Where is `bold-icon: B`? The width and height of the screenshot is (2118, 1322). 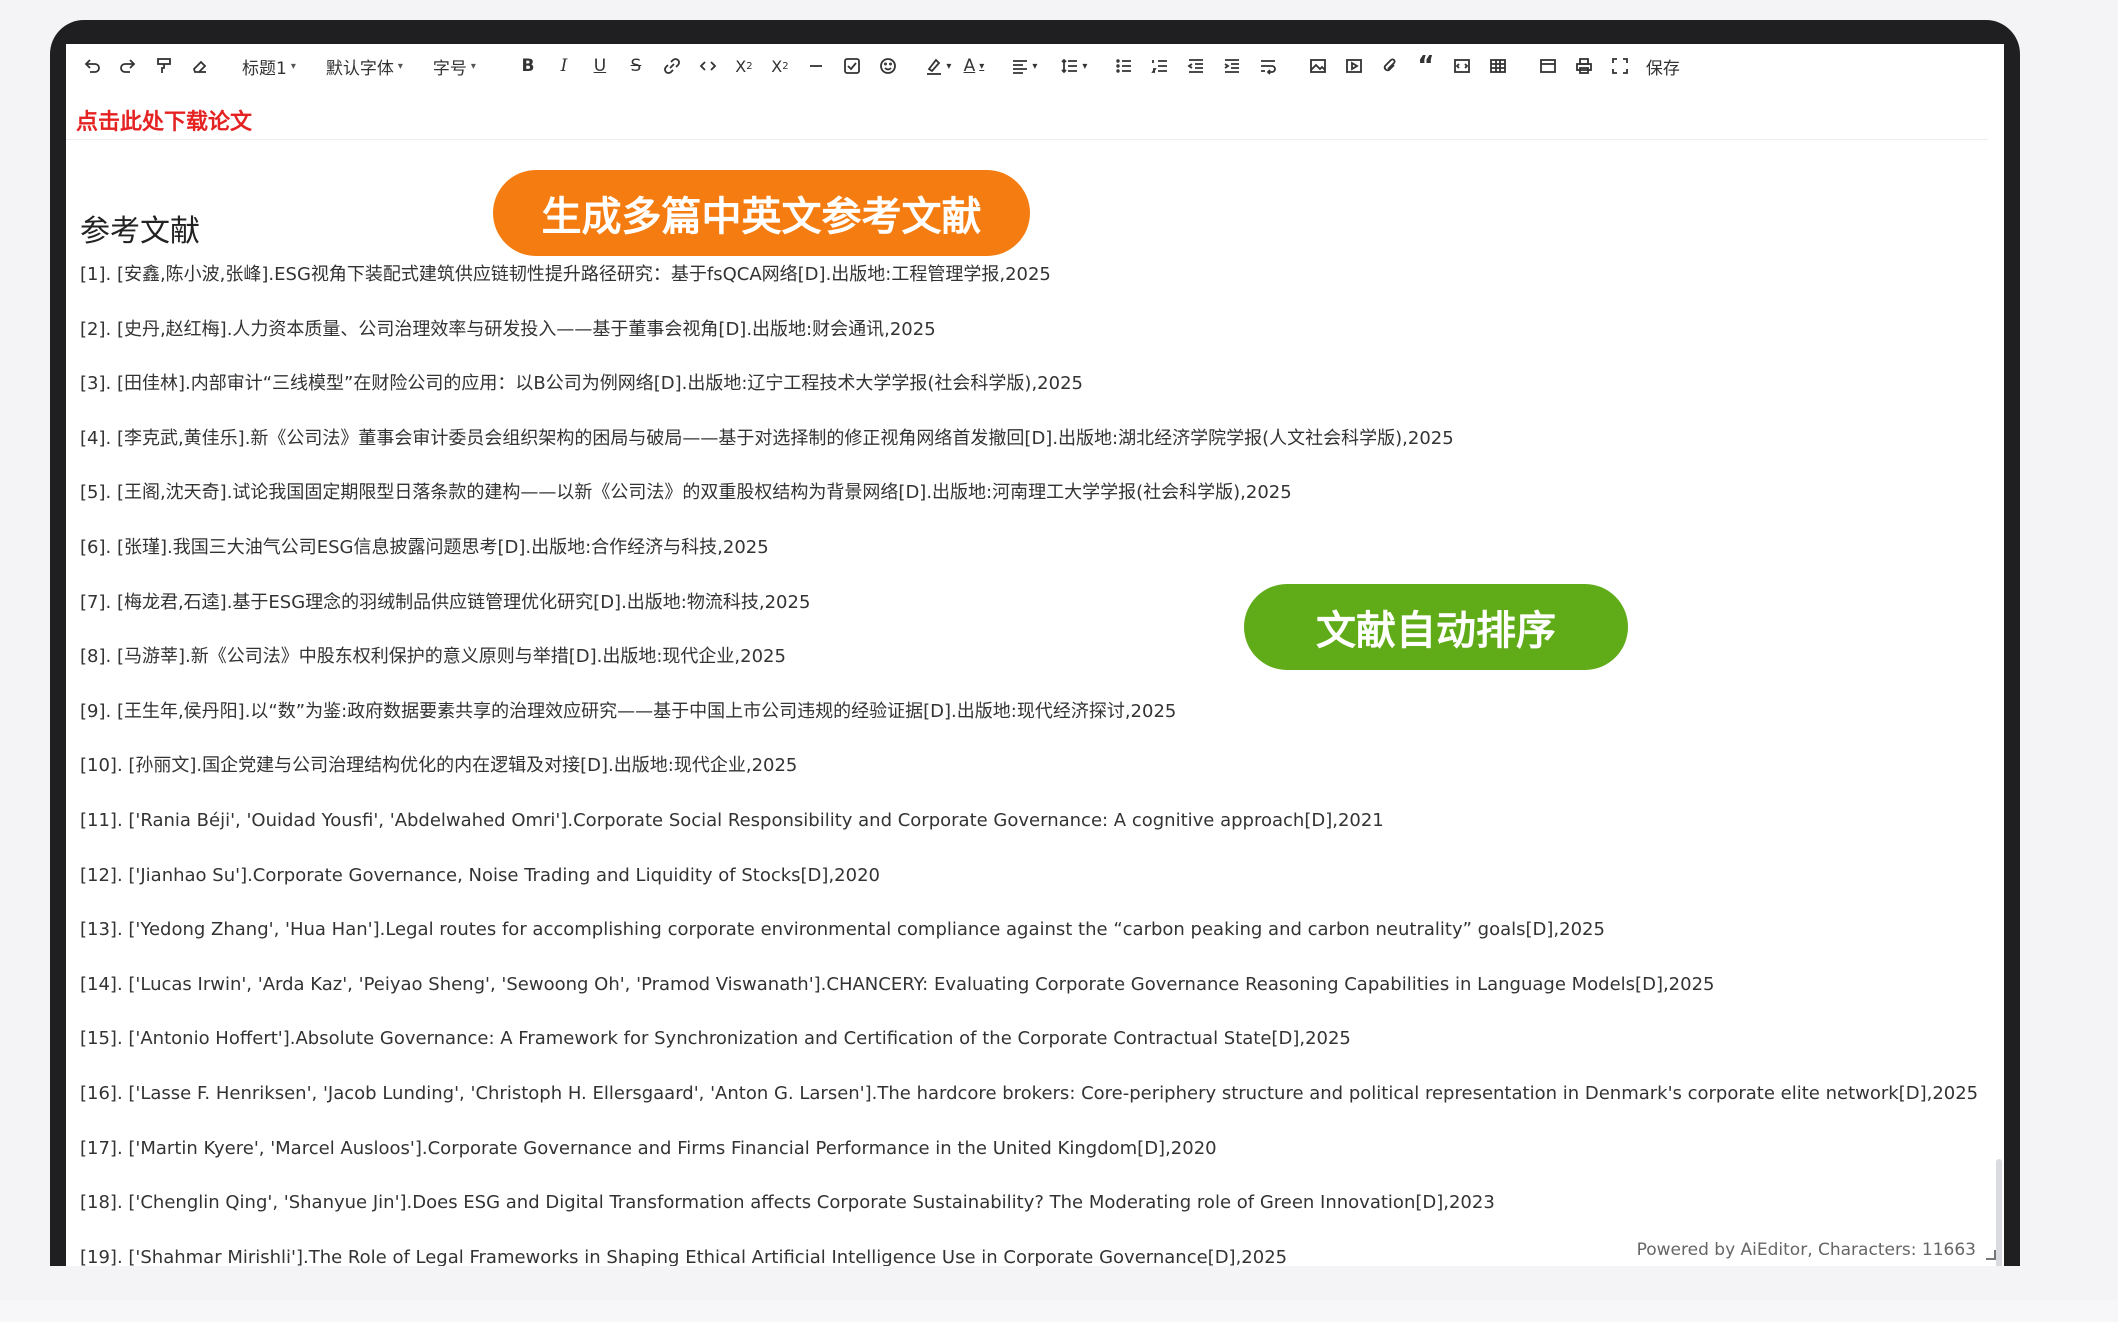 bold-icon: B is located at coordinates (528, 66).